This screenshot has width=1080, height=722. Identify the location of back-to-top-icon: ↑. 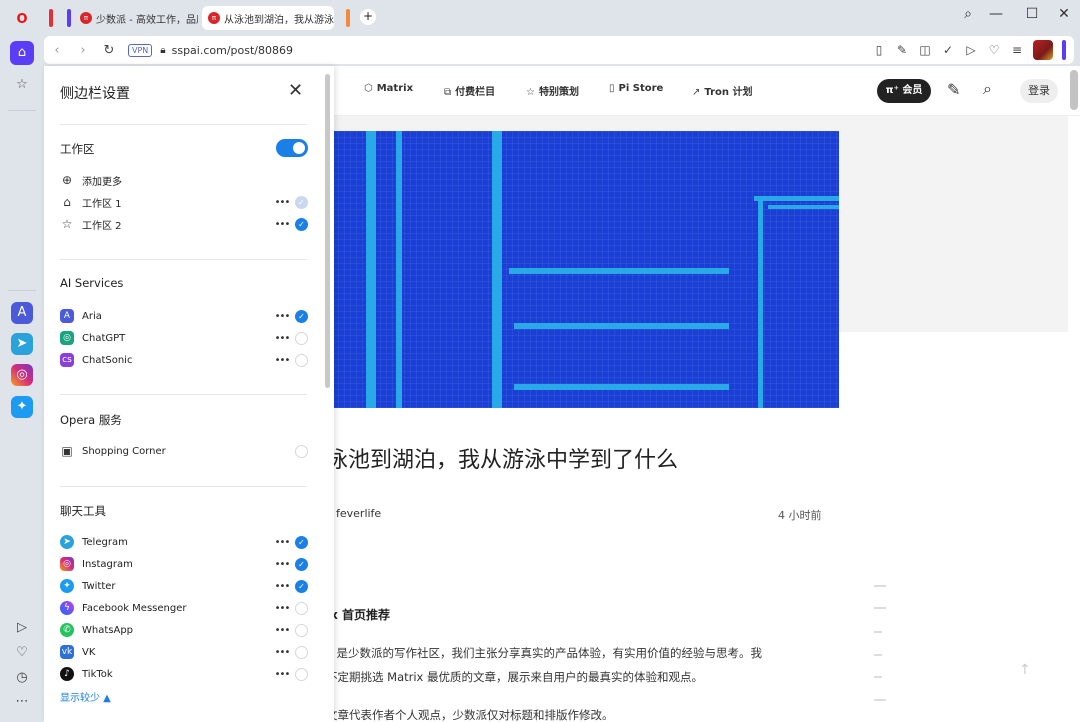
(1025, 670).